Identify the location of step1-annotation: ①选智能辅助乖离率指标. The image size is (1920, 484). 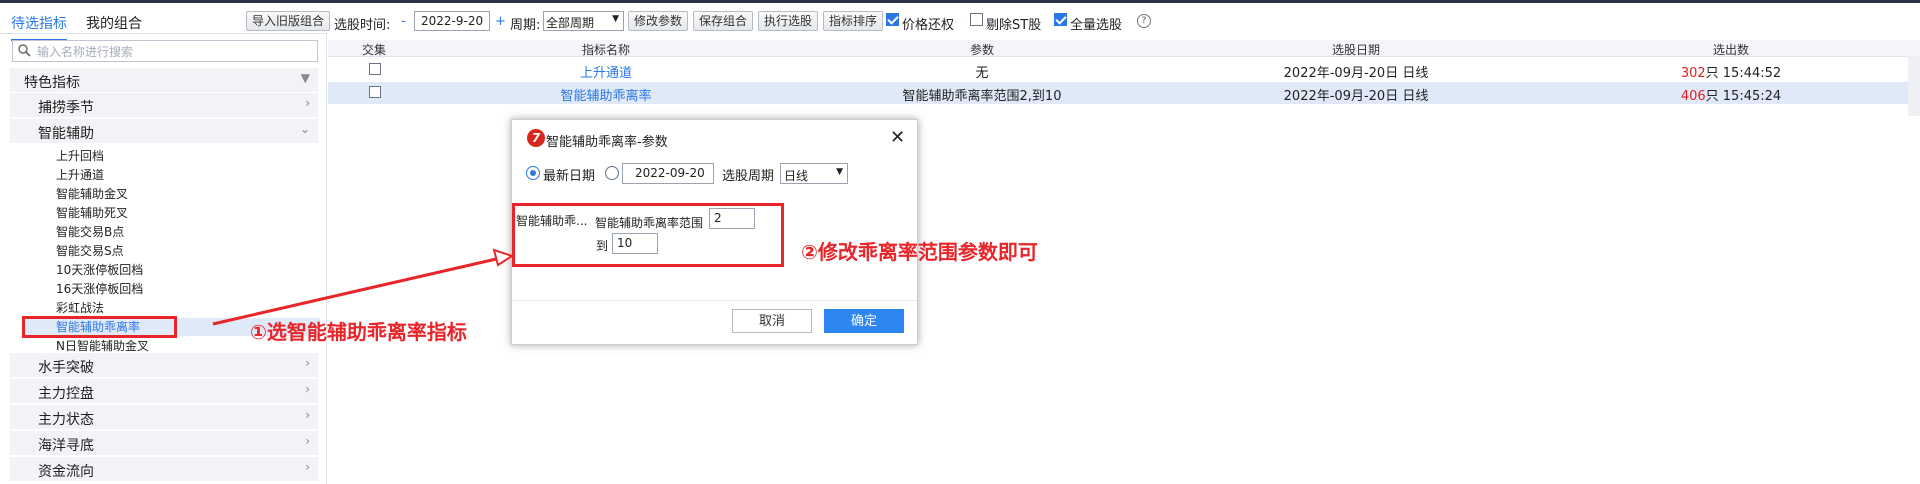
(358, 332).